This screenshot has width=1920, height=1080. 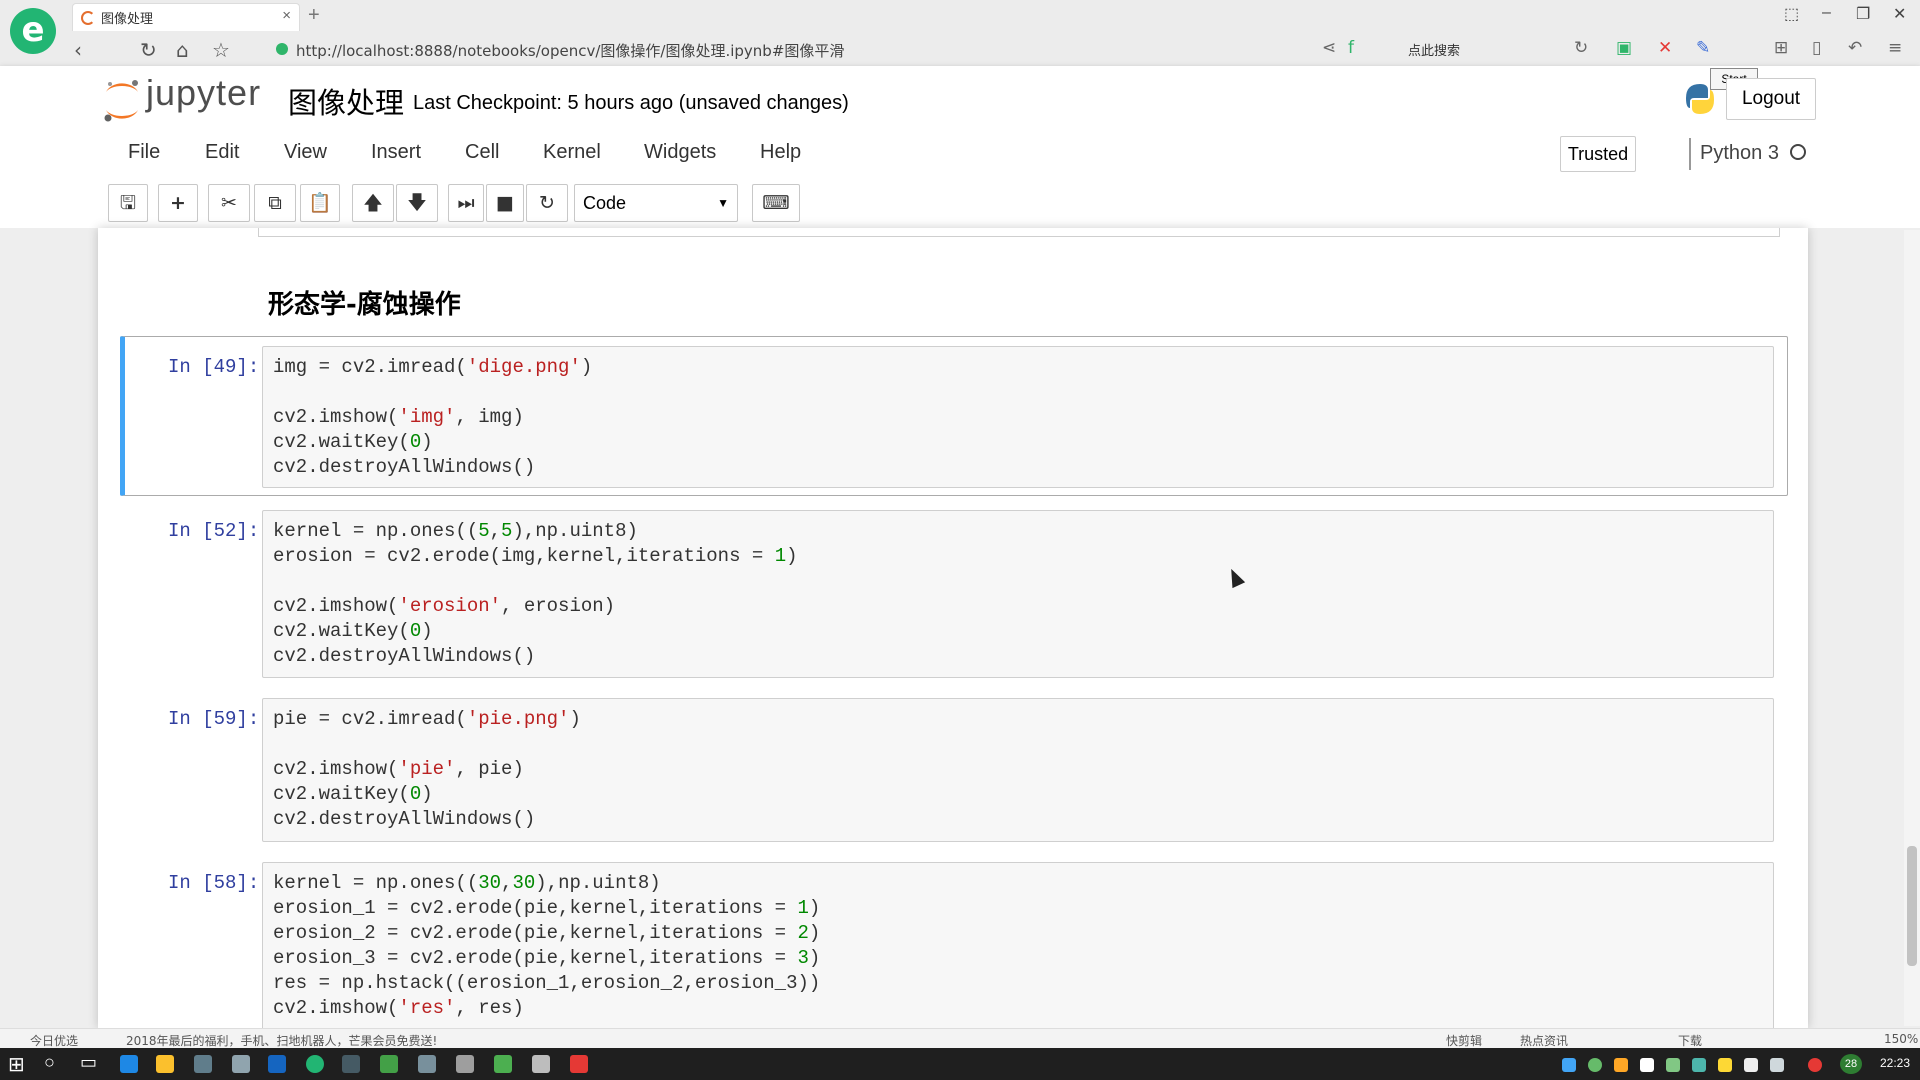 What do you see at coordinates (1781, 48) in the screenshot?
I see `apps-icon: ⊞` at bounding box center [1781, 48].